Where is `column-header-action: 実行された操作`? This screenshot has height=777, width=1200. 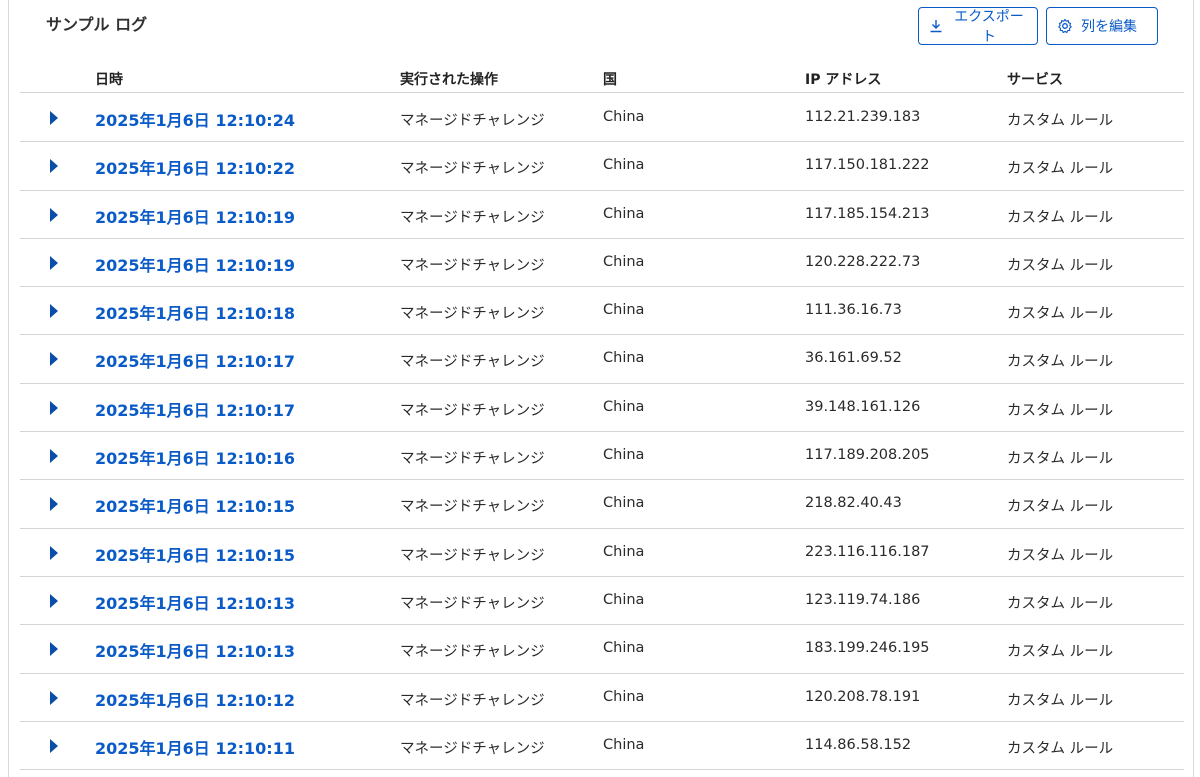 column-header-action: 実行された操作 is located at coordinates (449, 80).